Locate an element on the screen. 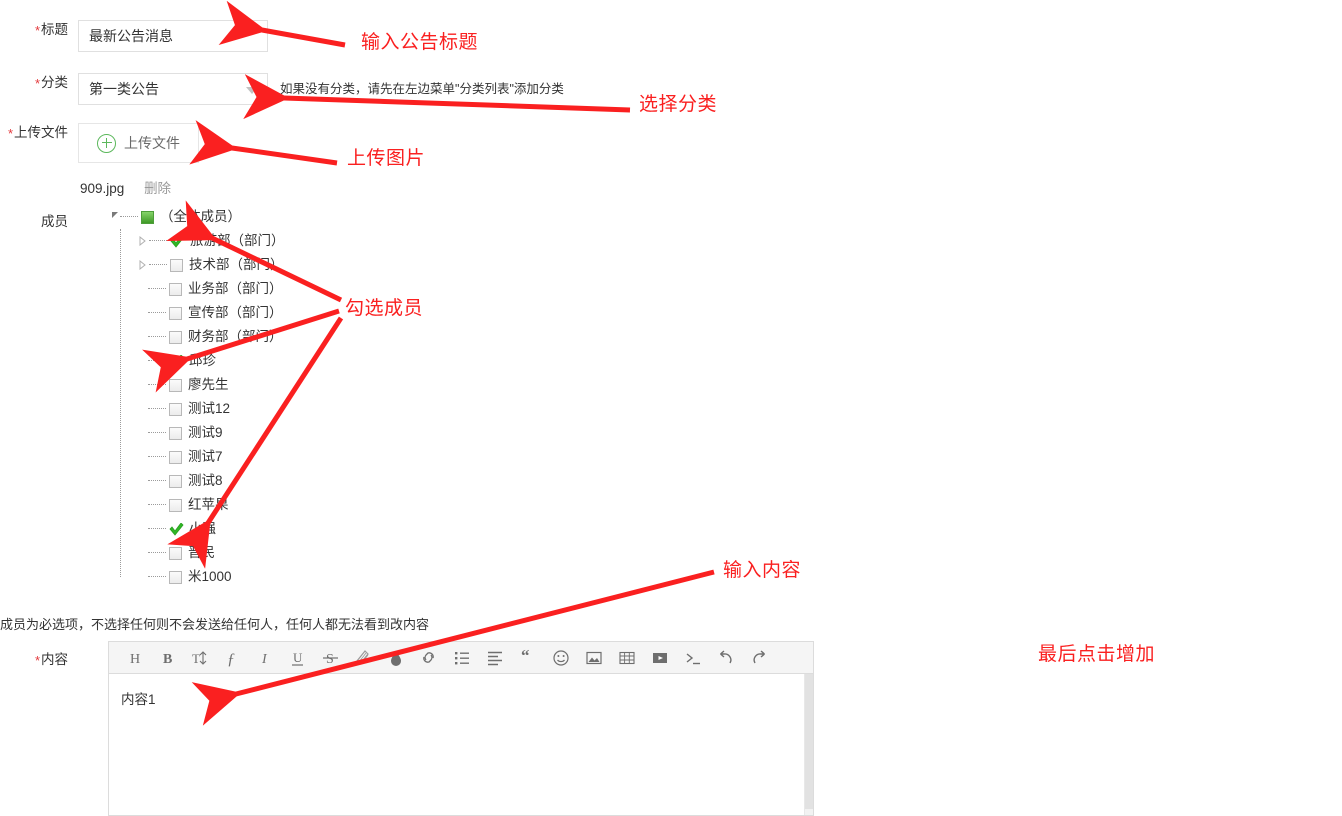 The image size is (1342, 816). tree-node-label: 红苹果 is located at coordinates (208, 504).